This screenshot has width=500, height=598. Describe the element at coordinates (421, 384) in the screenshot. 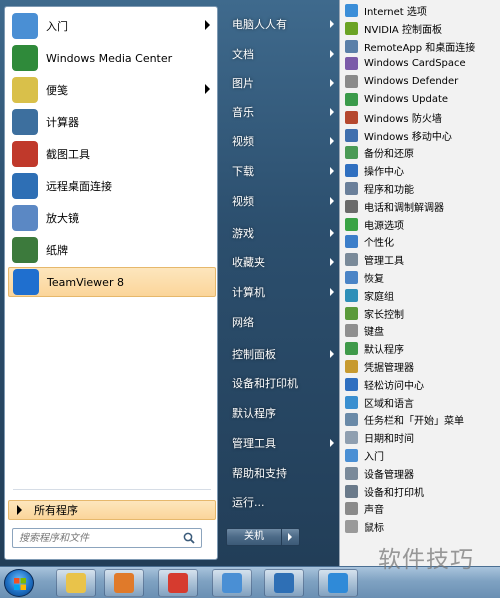

I see `control-panel-item-22: 轻松访问中心` at that location.